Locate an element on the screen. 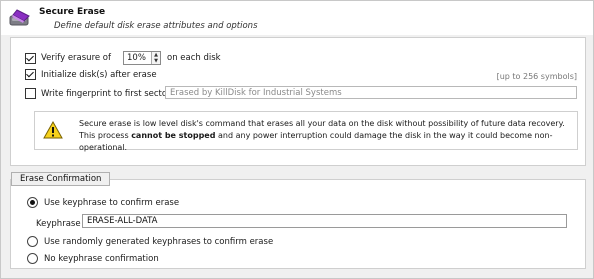 The height and width of the screenshot is (279, 594). radio-keyphrase is located at coordinates (32, 202).